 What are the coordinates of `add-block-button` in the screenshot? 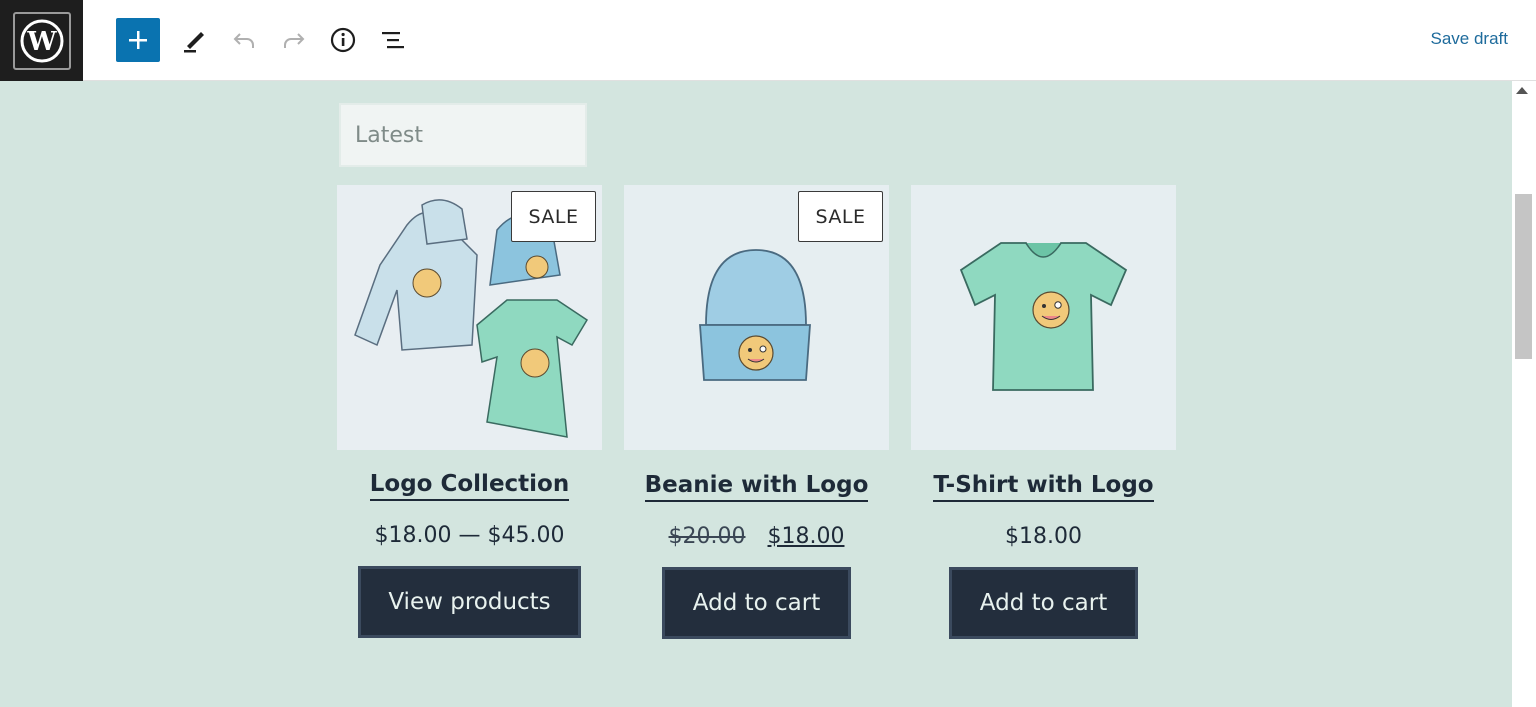 It's located at (138, 40).